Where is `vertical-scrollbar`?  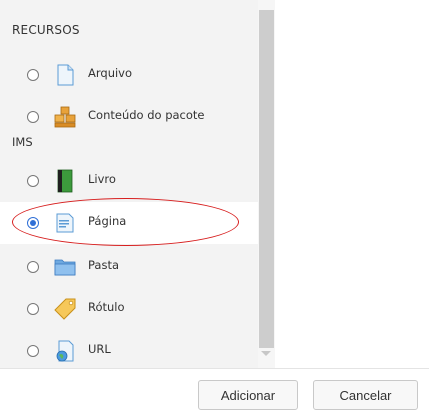 vertical-scrollbar is located at coordinates (266, 184).